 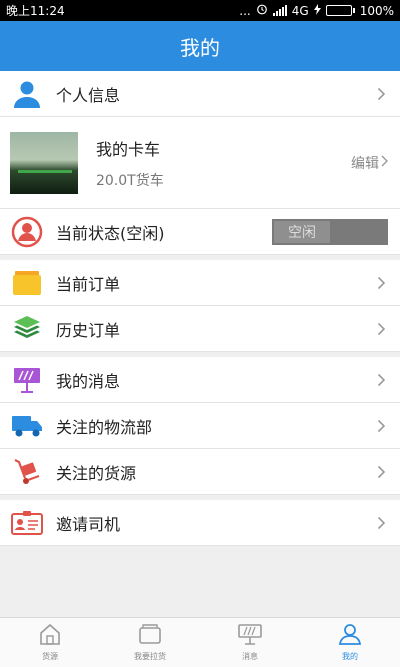 What do you see at coordinates (150, 636) in the screenshot?
I see `box-icon` at bounding box center [150, 636].